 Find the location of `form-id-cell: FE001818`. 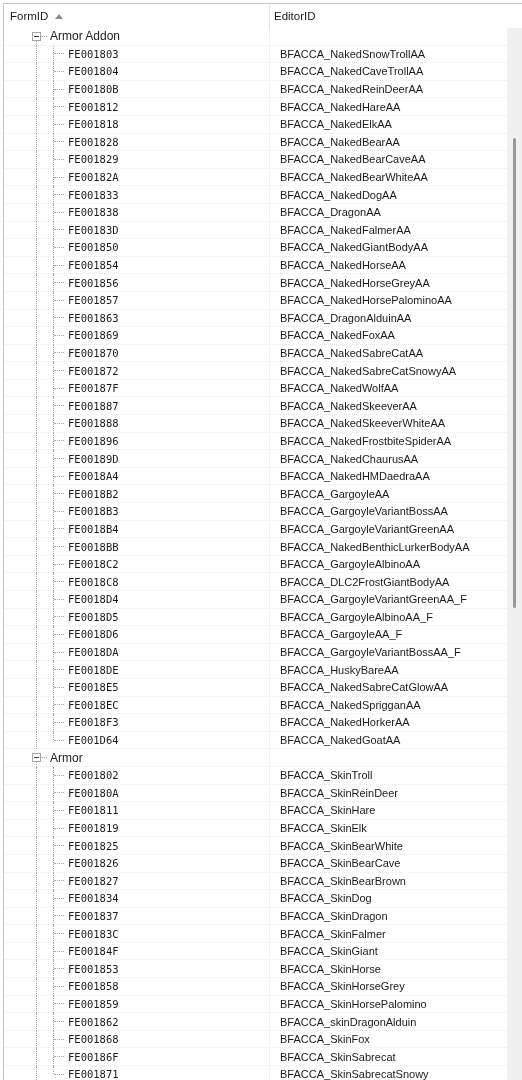

form-id-cell: FE001818 is located at coordinates (93, 124).